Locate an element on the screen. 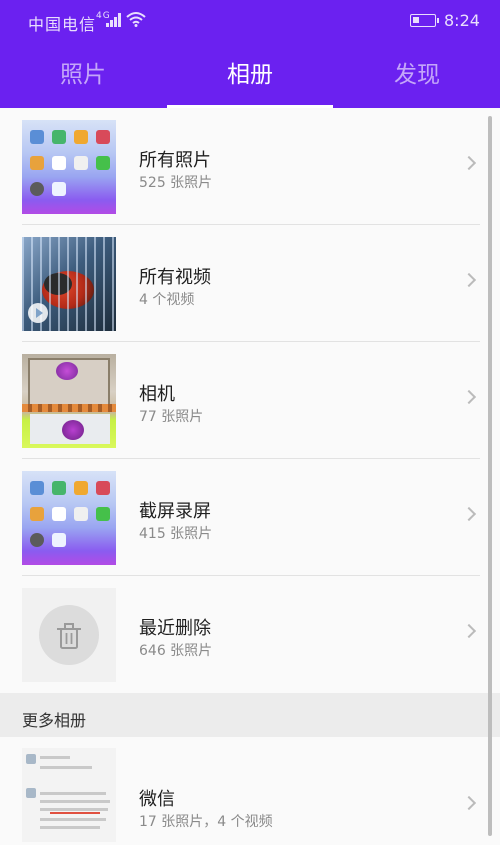 The image size is (500, 845). section-title: 更多相册 is located at coordinates (54, 720).